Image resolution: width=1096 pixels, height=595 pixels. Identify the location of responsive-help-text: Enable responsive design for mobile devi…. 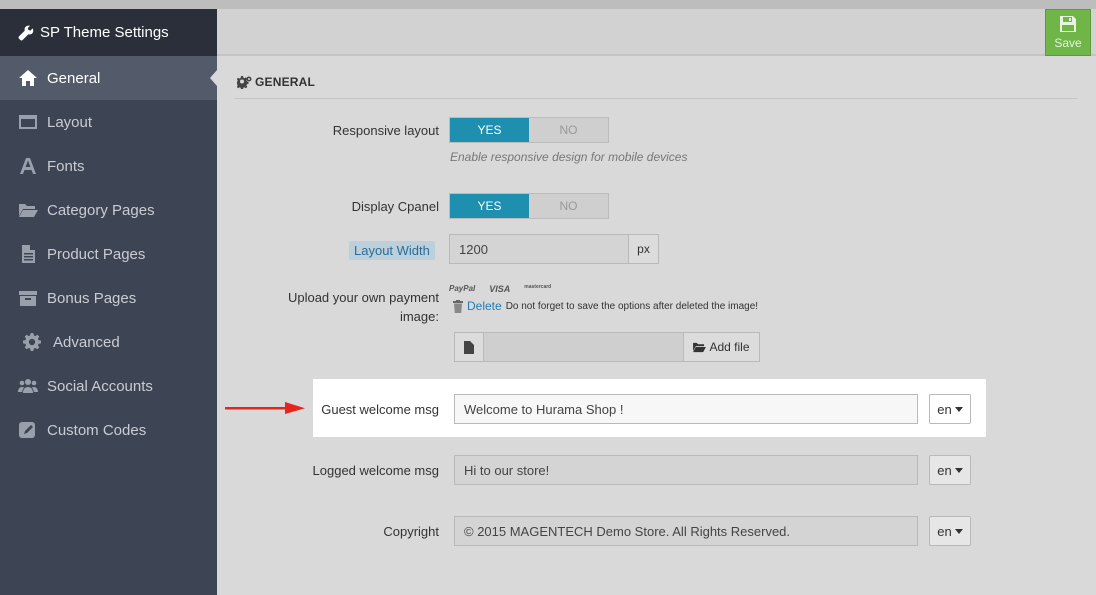
(569, 157).